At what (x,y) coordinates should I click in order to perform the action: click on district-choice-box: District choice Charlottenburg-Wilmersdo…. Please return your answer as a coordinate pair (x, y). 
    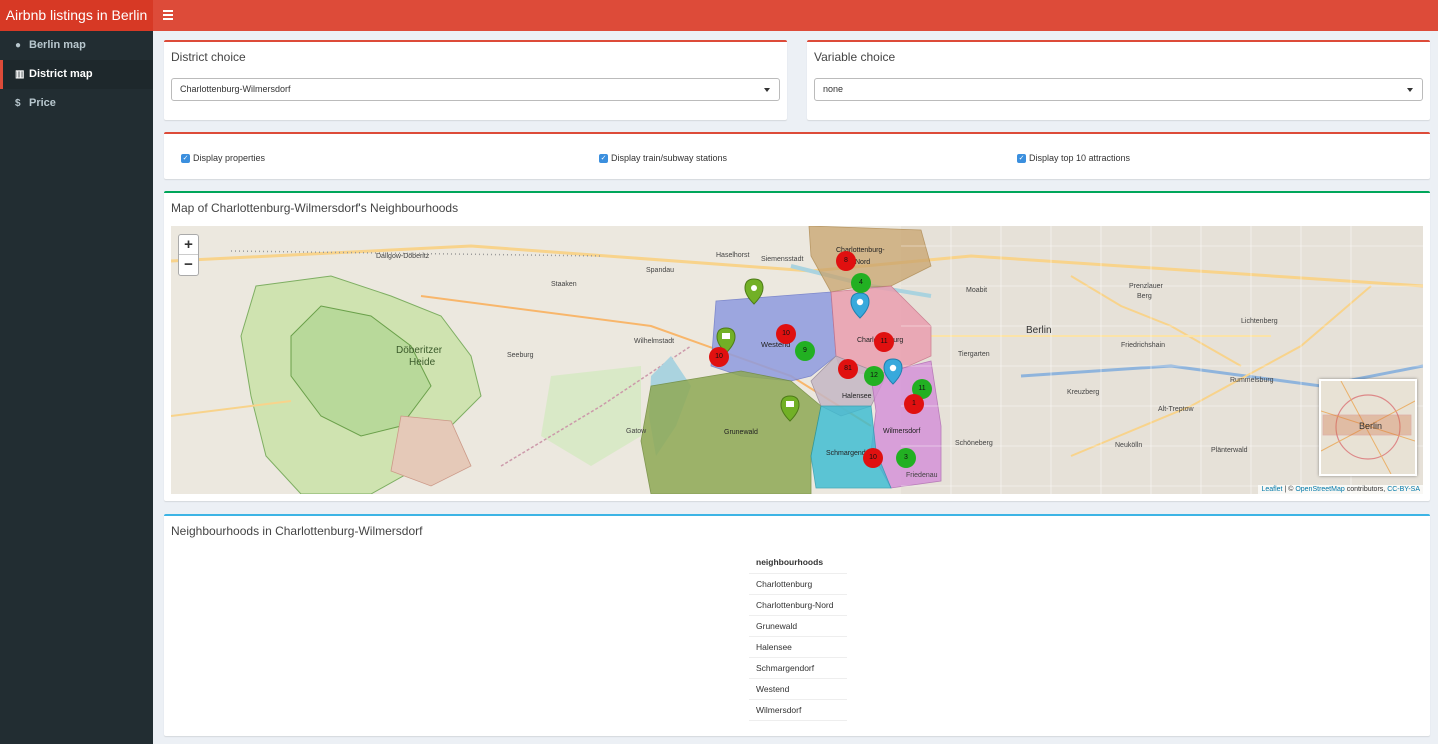
    Looking at the image, I should click on (475, 80).